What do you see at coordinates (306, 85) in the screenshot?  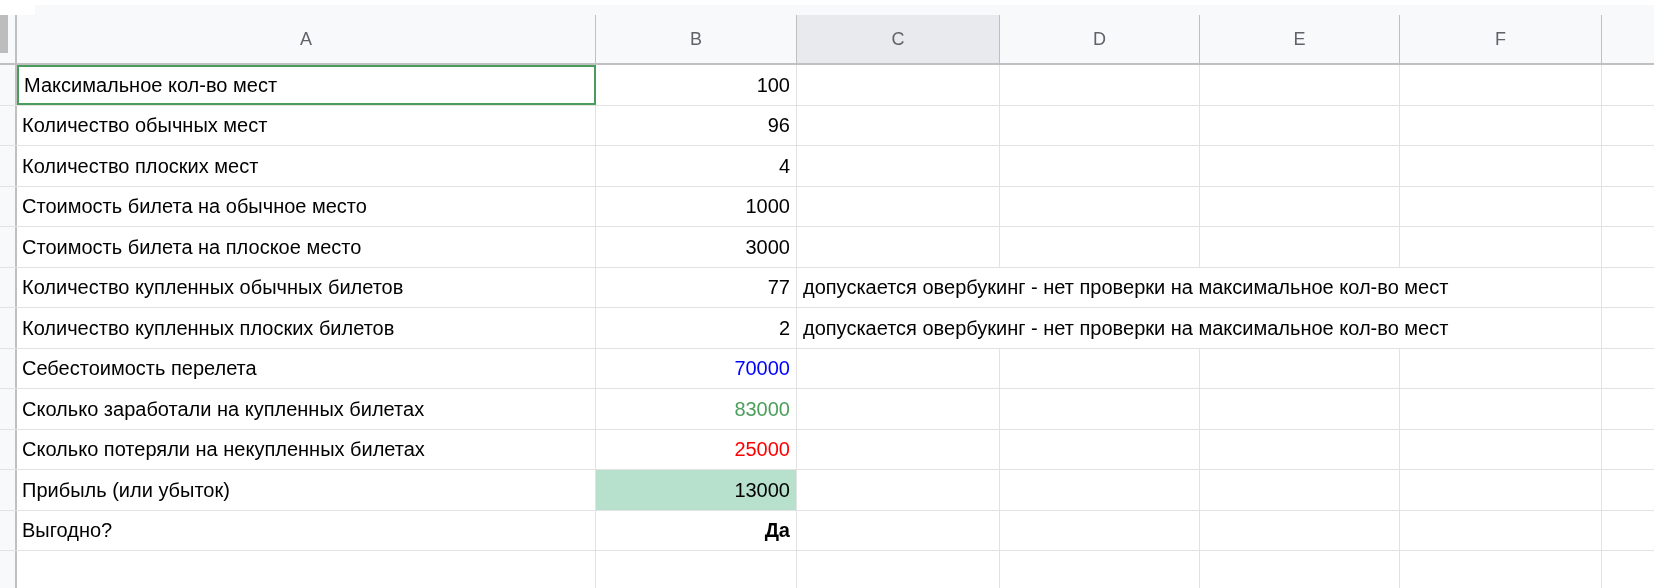 I see `table-cell: Максимальное кол-во мест` at bounding box center [306, 85].